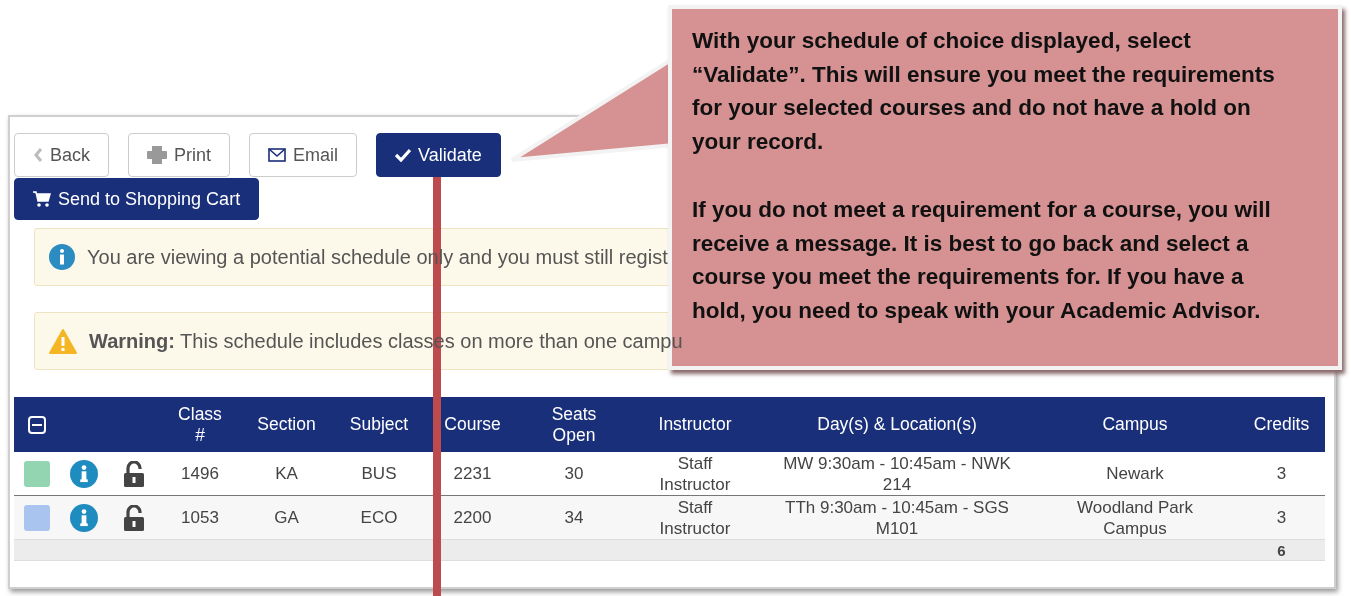  What do you see at coordinates (379, 424) in the screenshot?
I see `column-header: Subject` at bounding box center [379, 424].